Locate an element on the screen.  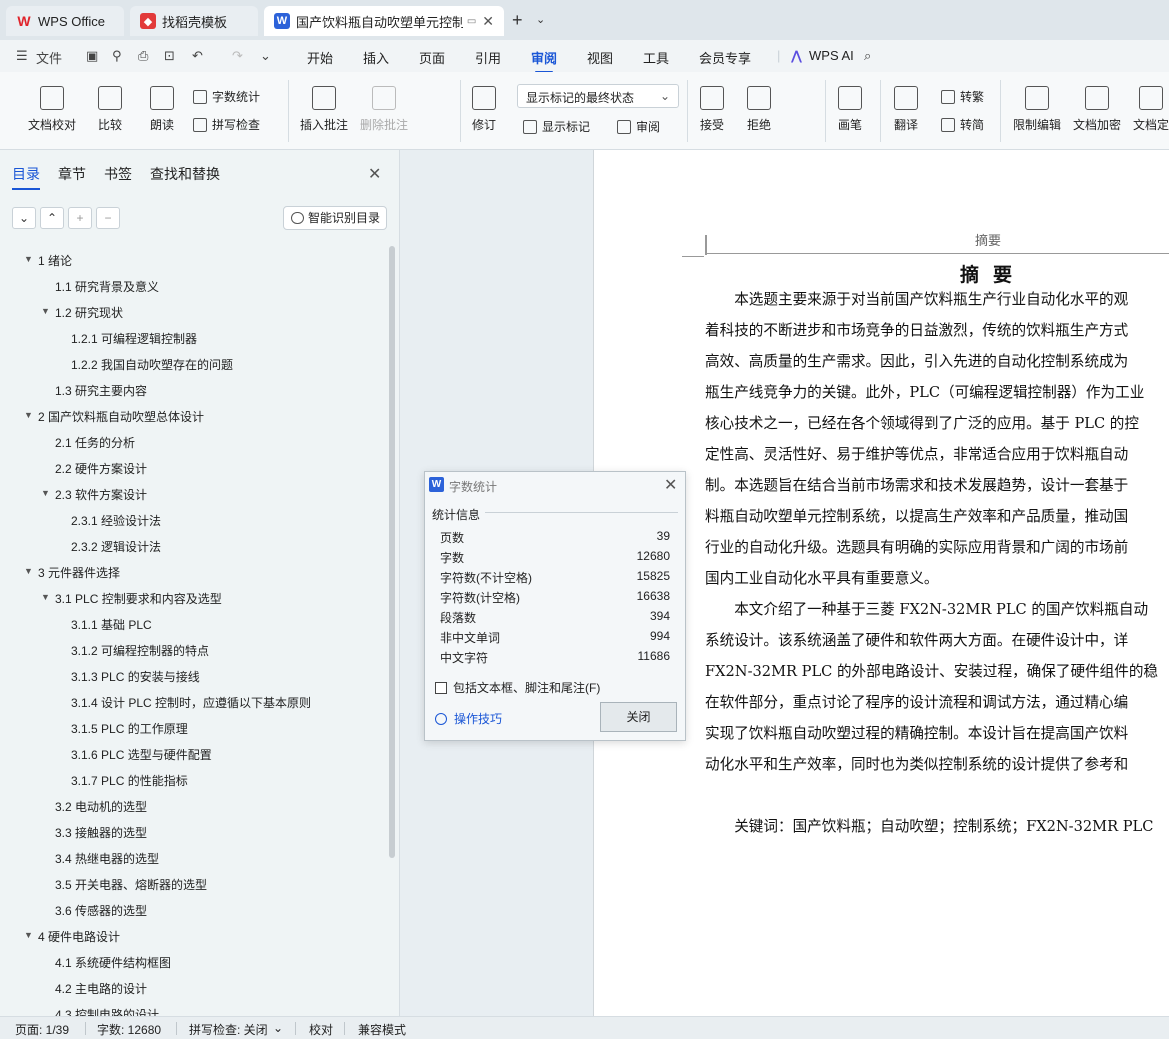
toc-item: 3.2 电动机的选型 is located at coordinates (101, 808).